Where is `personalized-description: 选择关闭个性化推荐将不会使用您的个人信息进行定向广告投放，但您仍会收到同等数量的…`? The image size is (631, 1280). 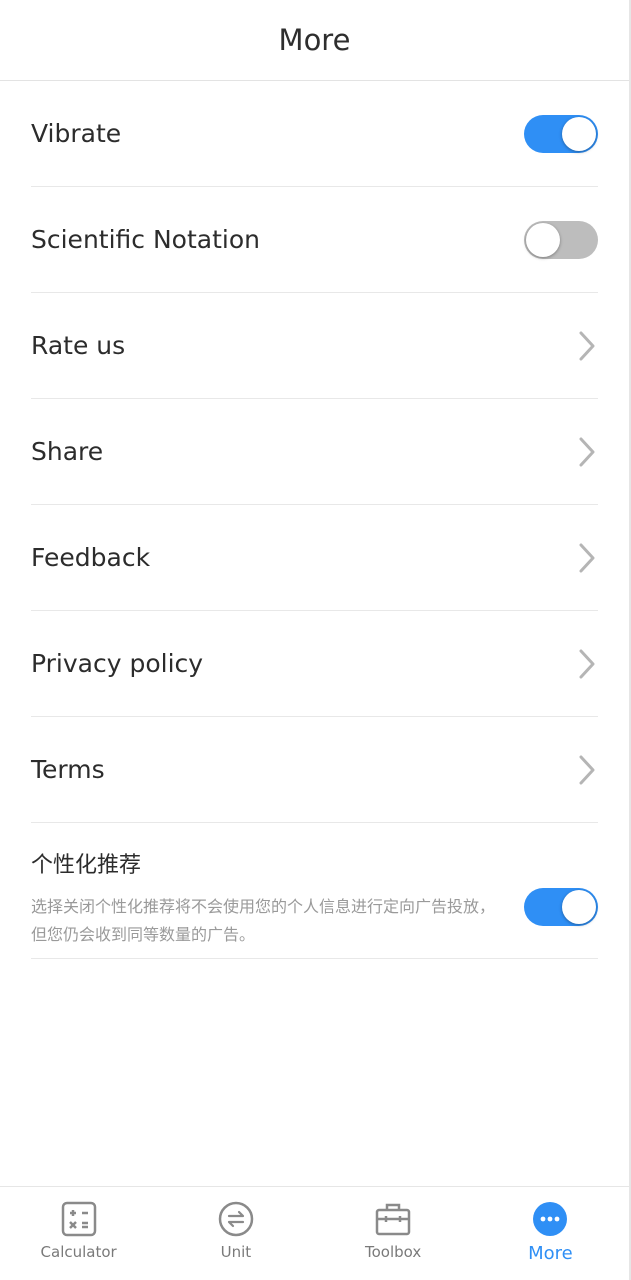 personalized-description: 选择关闭个性化推荐将不会使用您的个人信息进行定向广告投放，但您仍会收到同等数量的… is located at coordinates (263, 920).